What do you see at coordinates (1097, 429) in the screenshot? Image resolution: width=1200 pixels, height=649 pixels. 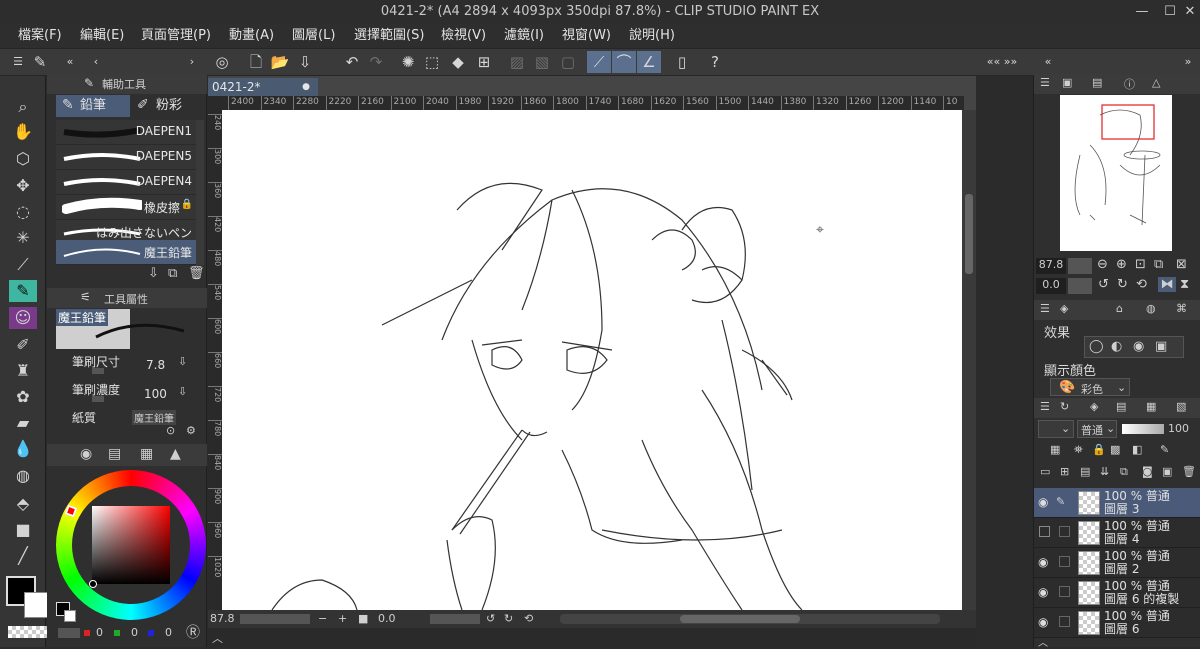 I see `blend-mode-select: 普通 ⌄` at bounding box center [1097, 429].